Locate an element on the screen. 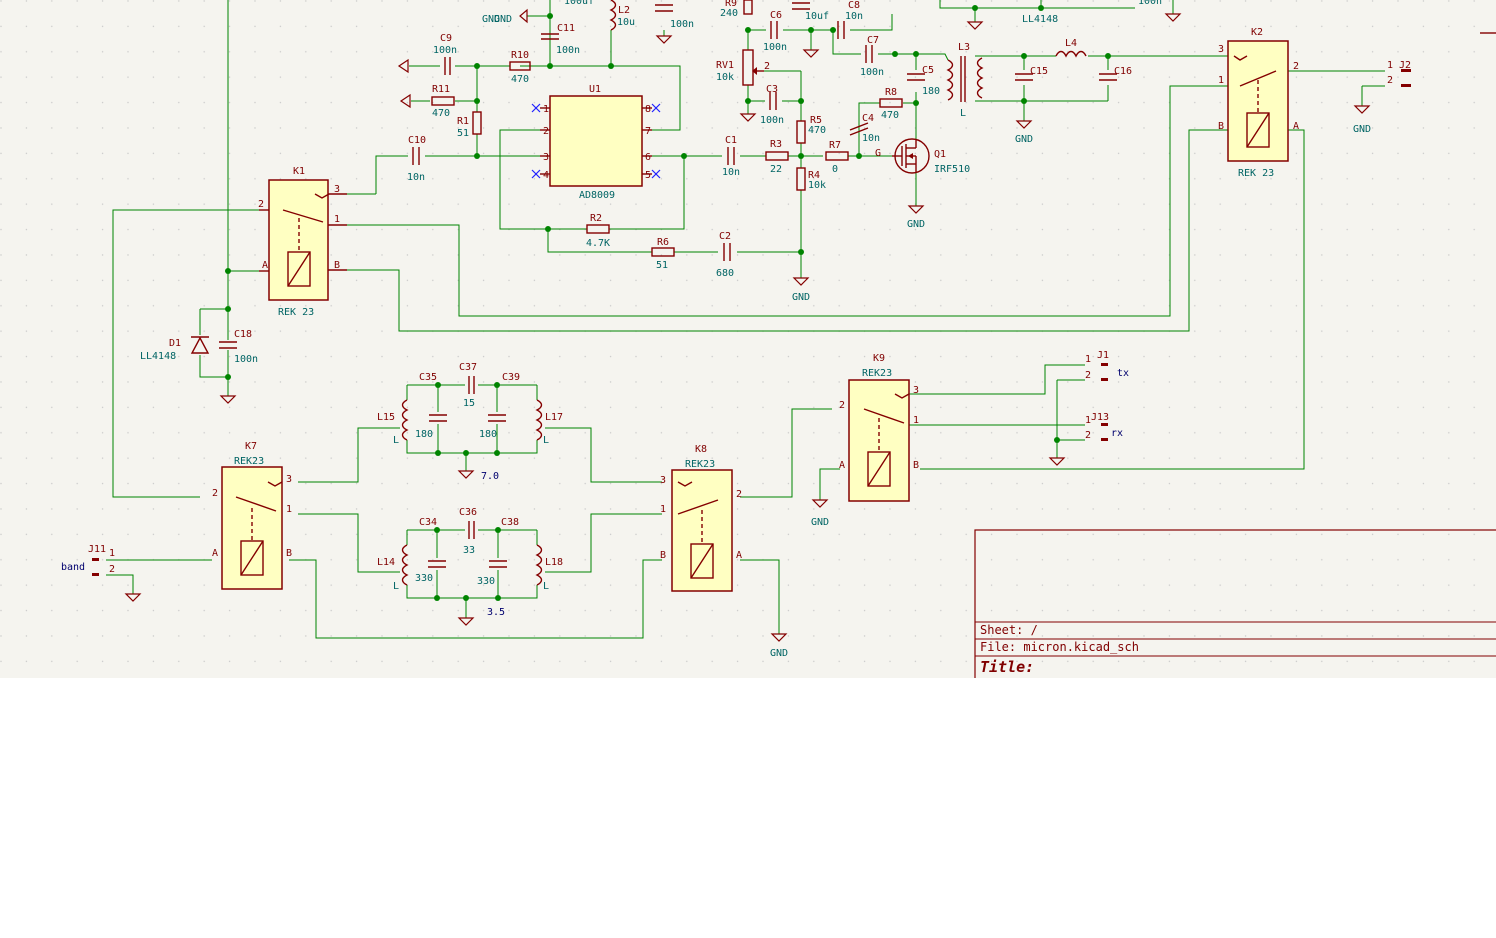 This screenshot has width=1496, height=938. j1-ref: J1 is located at coordinates (1103, 355).